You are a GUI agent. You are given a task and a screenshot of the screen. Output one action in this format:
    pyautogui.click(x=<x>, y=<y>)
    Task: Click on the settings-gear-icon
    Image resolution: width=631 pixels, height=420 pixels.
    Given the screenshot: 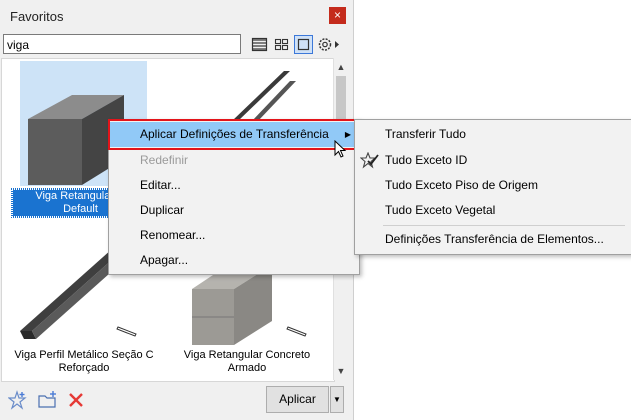 What is the action you would take?
    pyautogui.click(x=329, y=44)
    